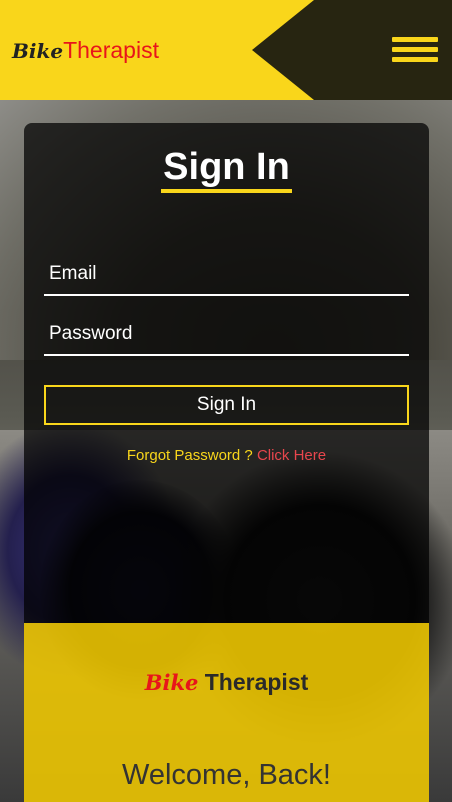 The height and width of the screenshot is (802, 452). Describe the element at coordinates (226, 50) in the screenshot. I see `site-header: BikeTherapist` at that location.